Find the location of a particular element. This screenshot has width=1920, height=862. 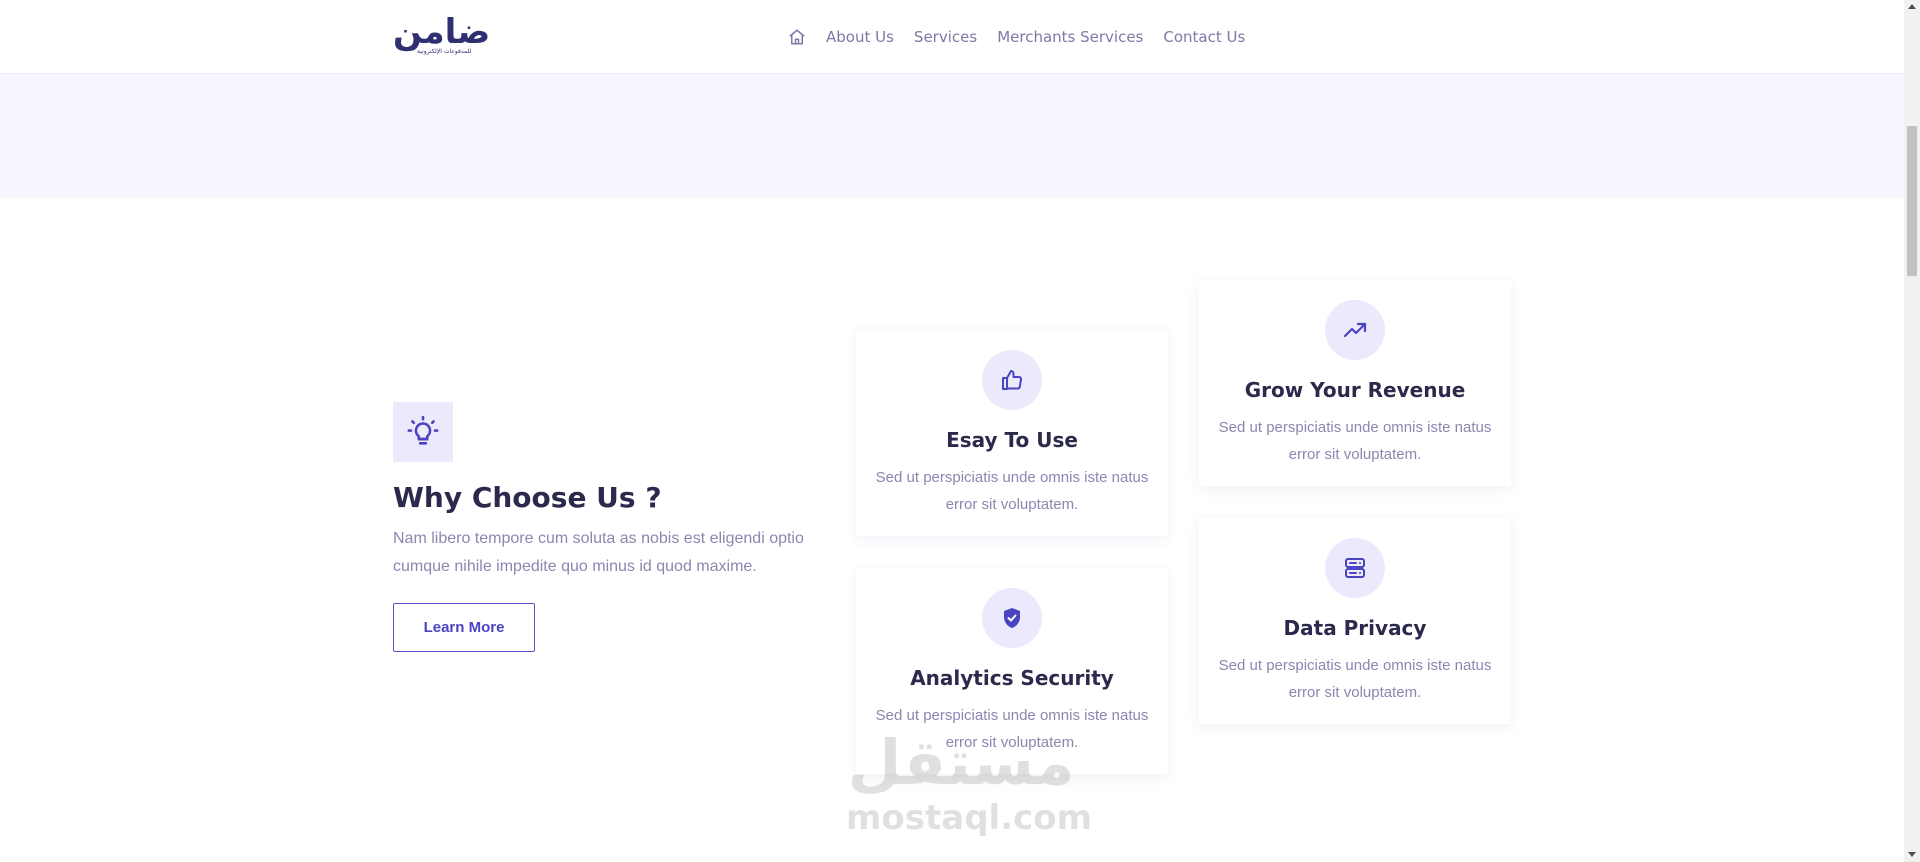

logo-tagline: للمدفوعات الإلكترونية is located at coordinates (444, 51).